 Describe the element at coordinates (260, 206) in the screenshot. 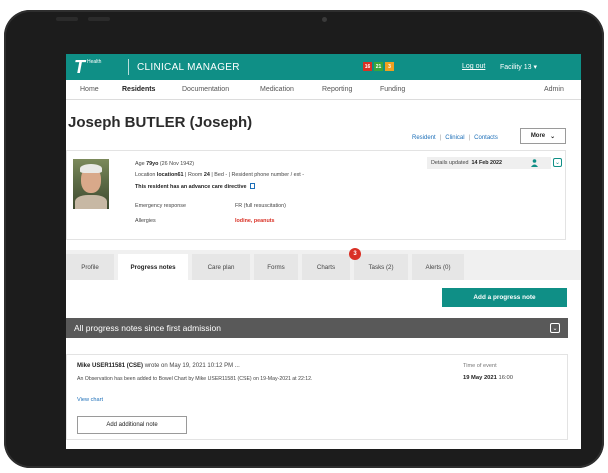

I see `emergency-value: FR (full resuscitation)` at that location.